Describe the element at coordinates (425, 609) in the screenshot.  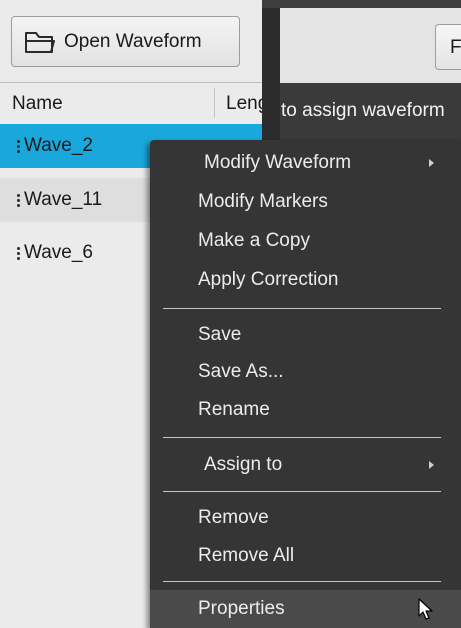
I see `mouse-cursor-icon` at that location.